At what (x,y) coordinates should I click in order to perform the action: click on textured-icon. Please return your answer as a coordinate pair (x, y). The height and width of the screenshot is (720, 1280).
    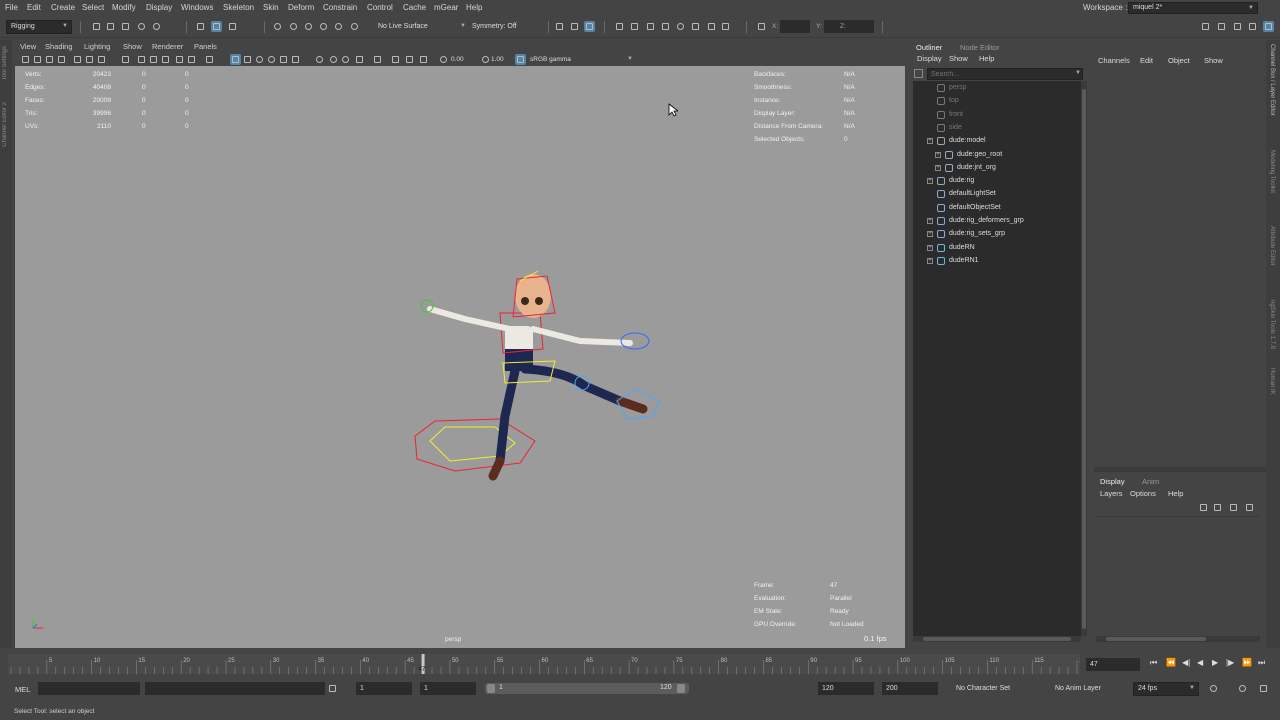
    Looking at the image, I should click on (259, 59).